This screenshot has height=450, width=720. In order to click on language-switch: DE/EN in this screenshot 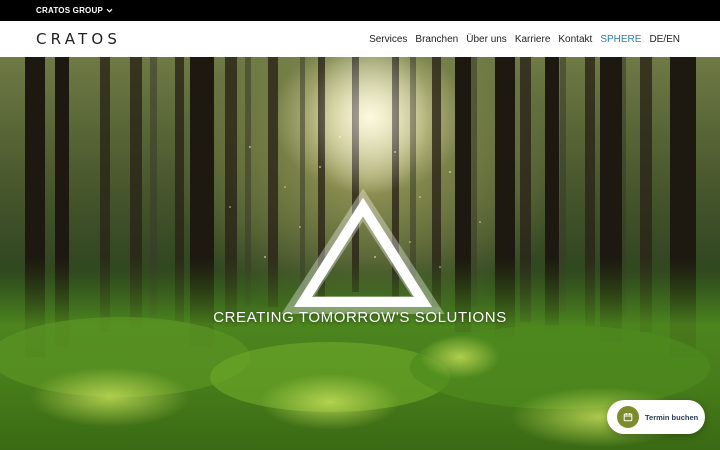, I will do `click(664, 39)`.